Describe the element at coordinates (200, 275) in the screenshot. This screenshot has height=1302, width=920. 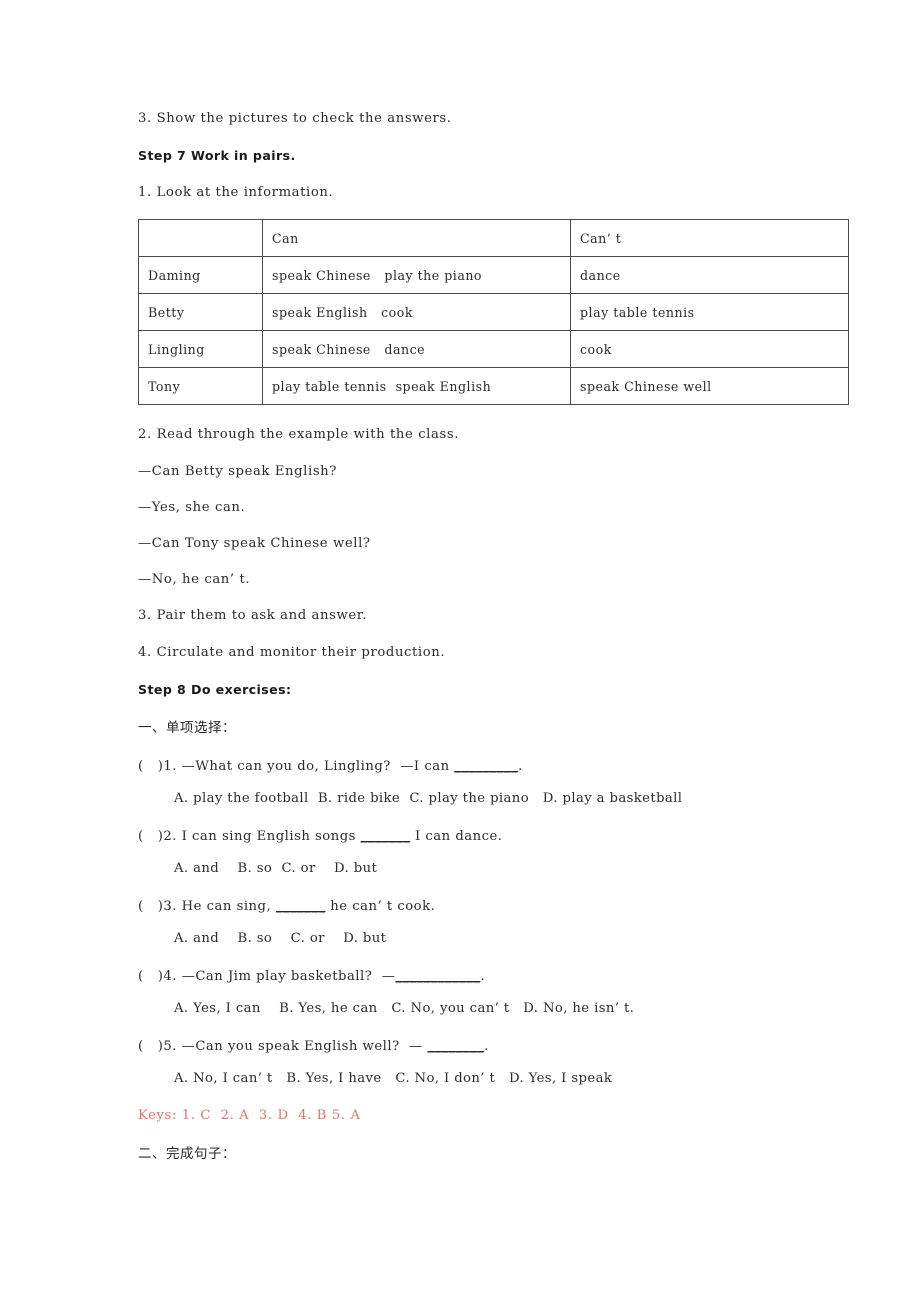
I see `table-cell-name: Daming` at that location.